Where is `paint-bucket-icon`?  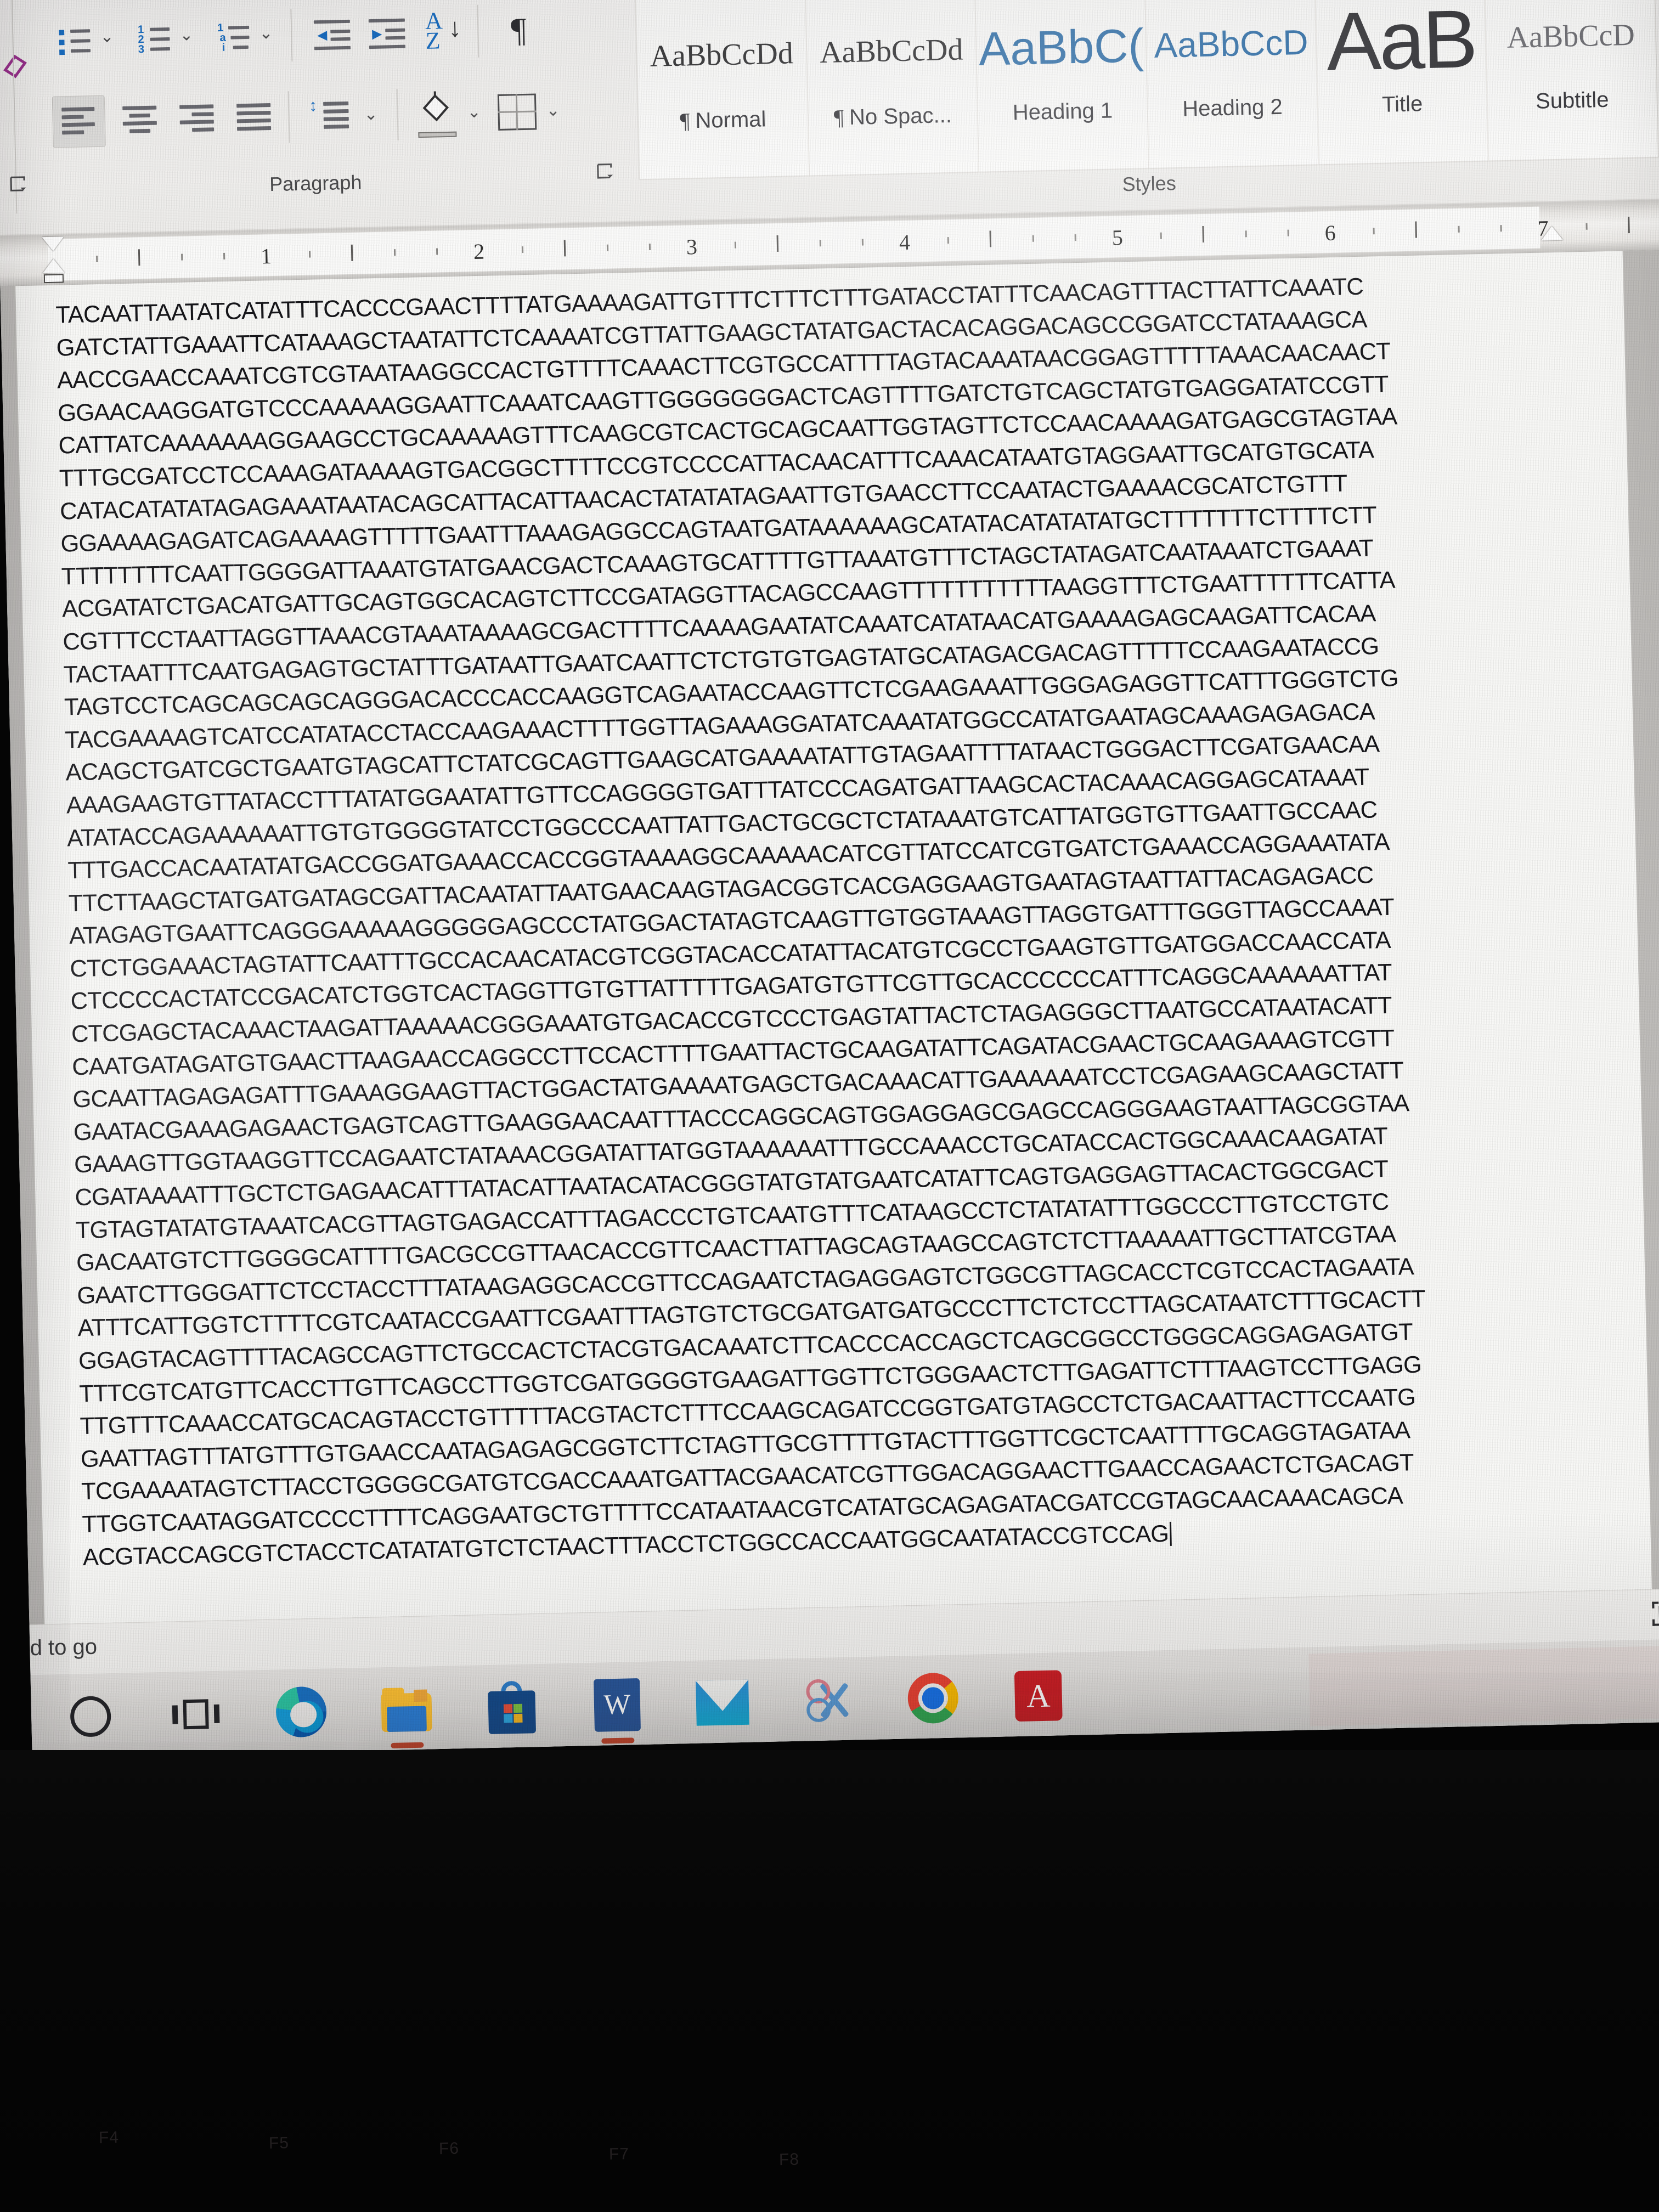
paint-bucket-icon is located at coordinates (437, 113).